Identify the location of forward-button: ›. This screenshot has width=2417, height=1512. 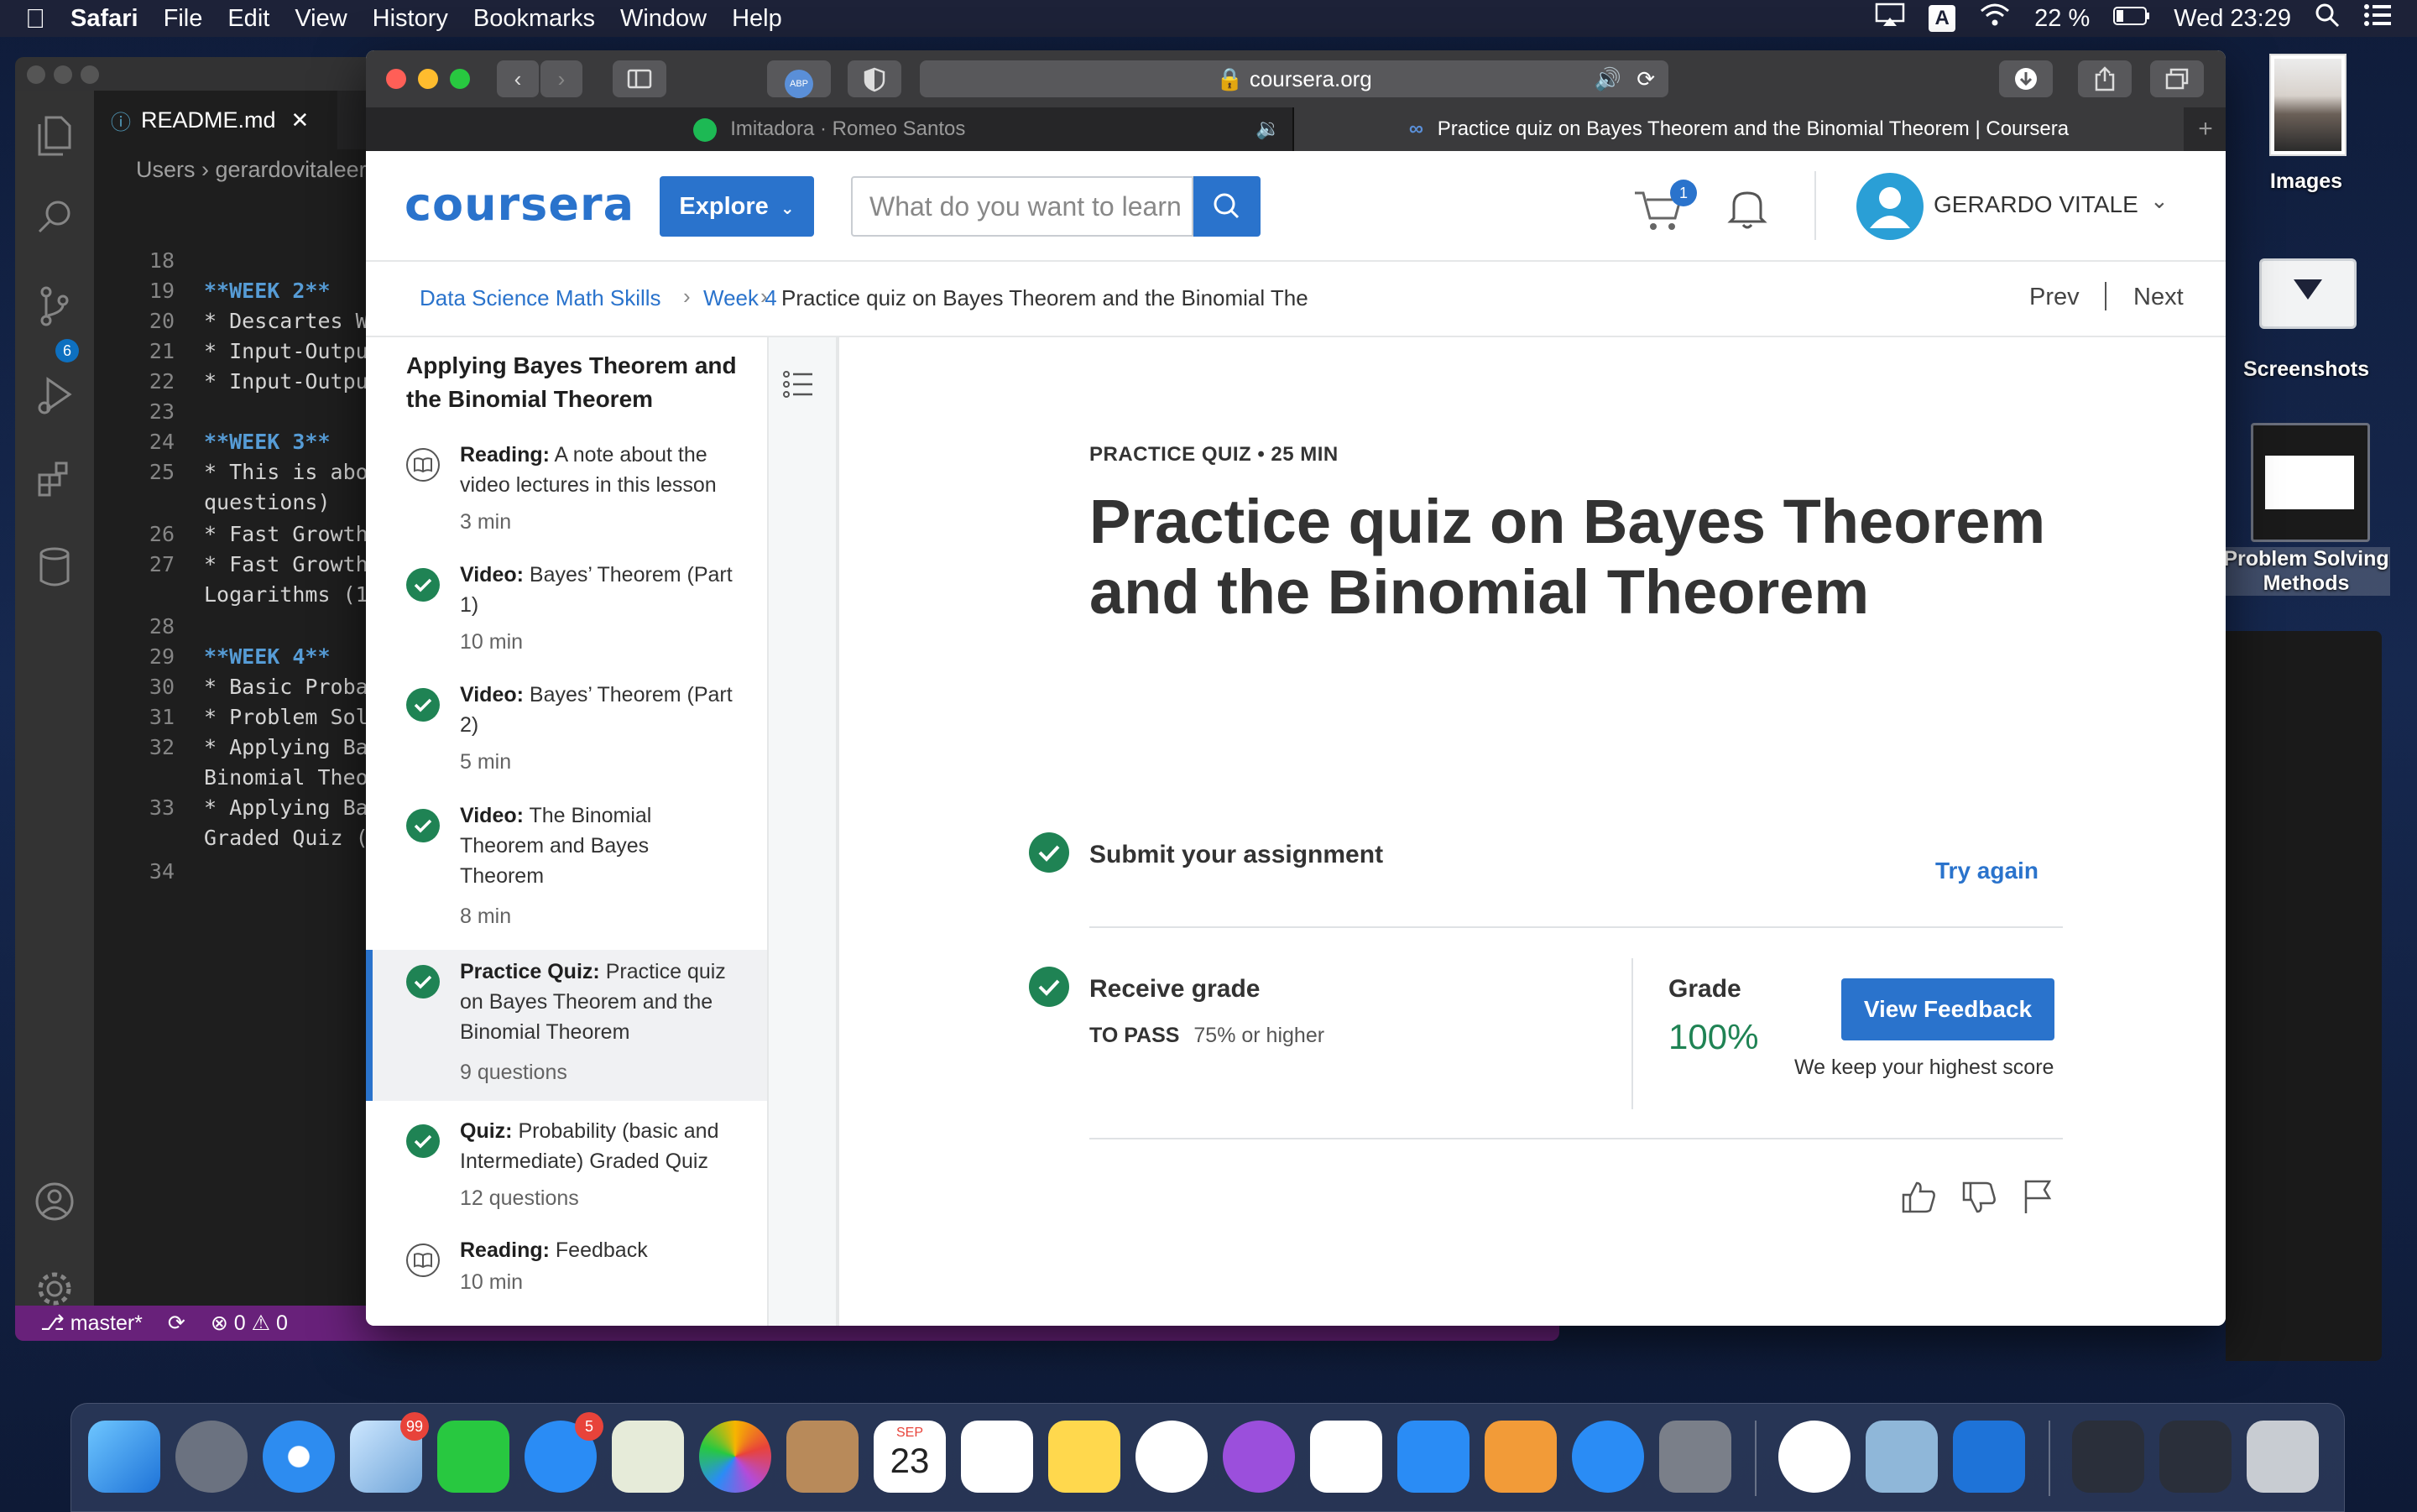
(561, 79).